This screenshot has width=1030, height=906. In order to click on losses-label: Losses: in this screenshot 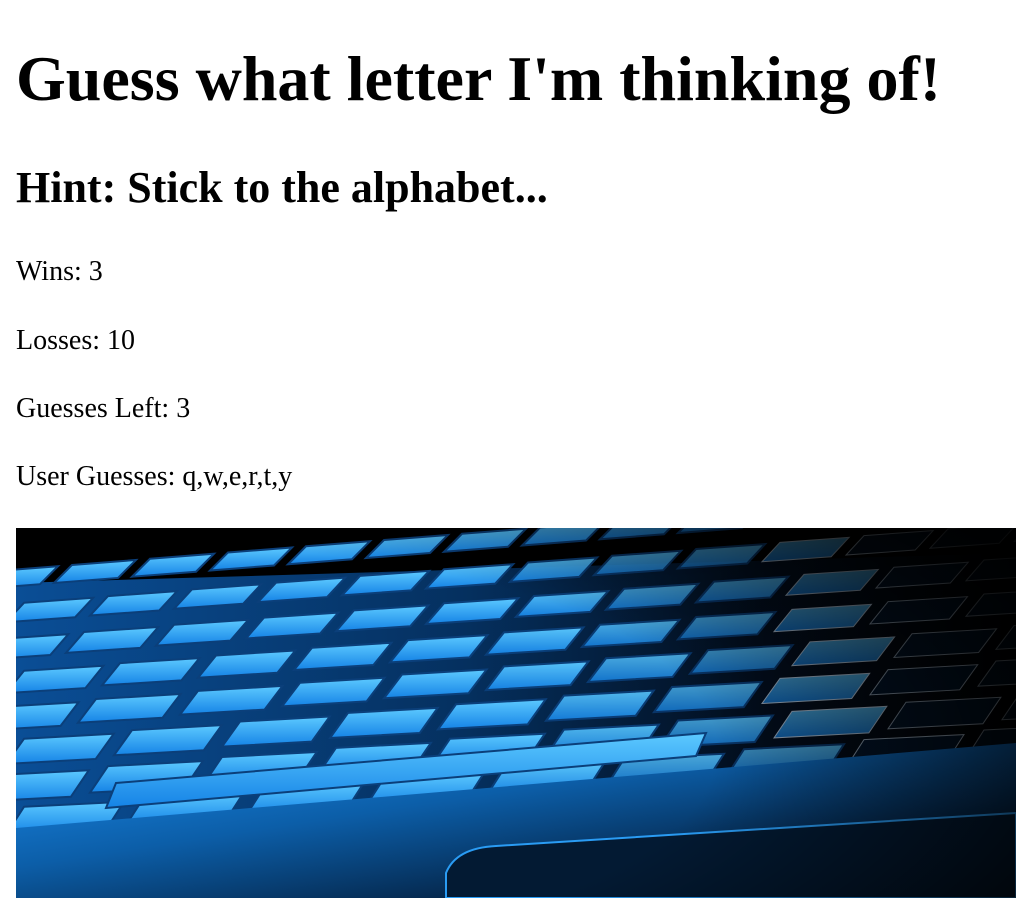, I will do `click(58, 340)`.